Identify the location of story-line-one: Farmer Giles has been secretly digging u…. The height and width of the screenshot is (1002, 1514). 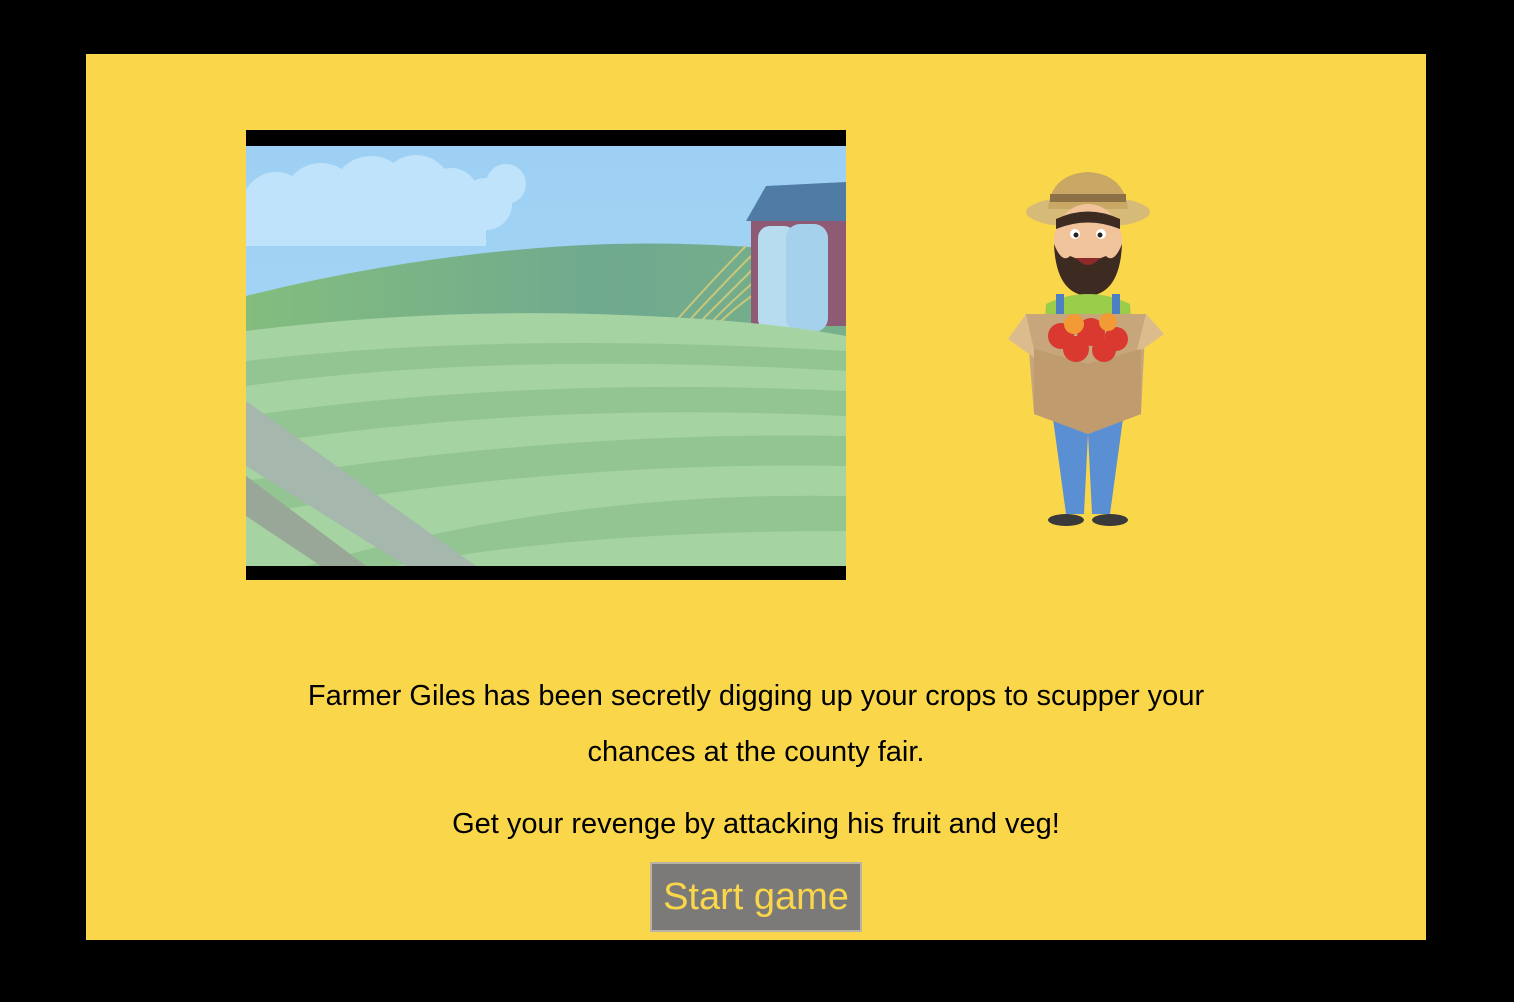
(756, 724).